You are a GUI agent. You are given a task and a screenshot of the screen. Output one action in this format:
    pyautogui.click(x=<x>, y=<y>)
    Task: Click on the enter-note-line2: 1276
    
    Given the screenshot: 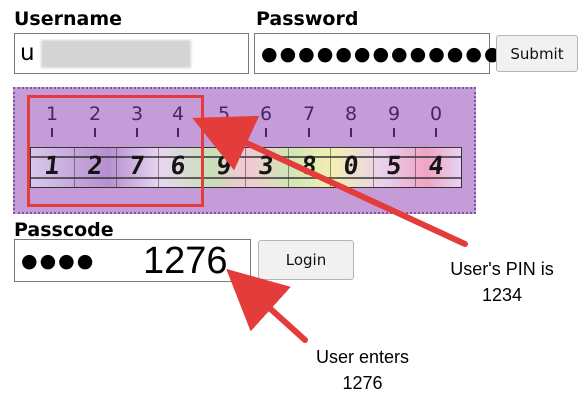 What is the action you would take?
    pyautogui.click(x=362, y=383)
    